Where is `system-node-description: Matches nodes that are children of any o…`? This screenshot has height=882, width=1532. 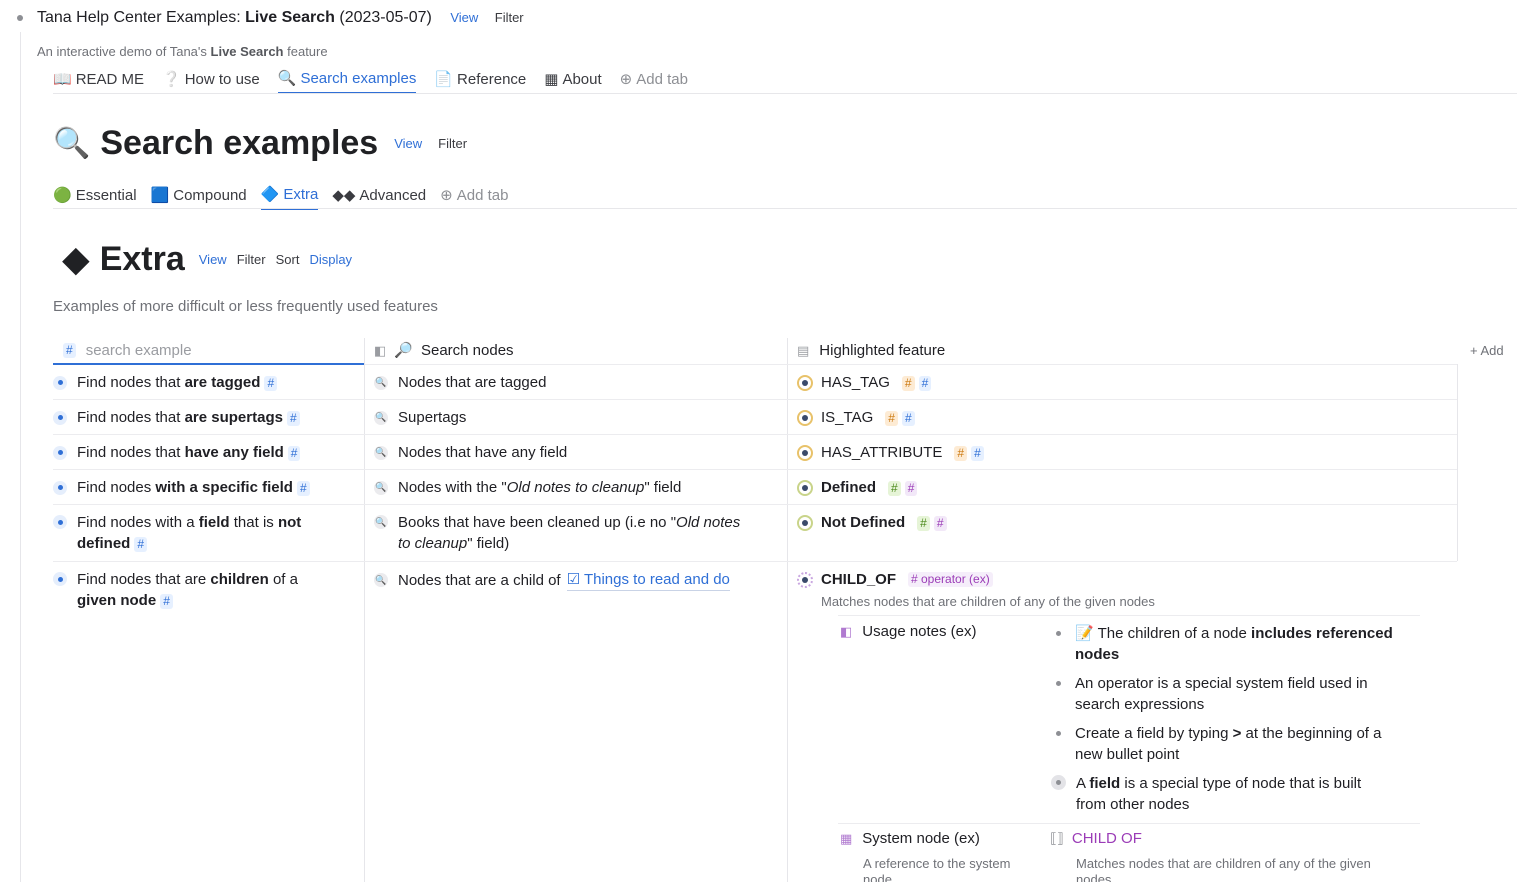
system-node-description: Matches nodes that are children of any o… is located at coordinates (1223, 869).